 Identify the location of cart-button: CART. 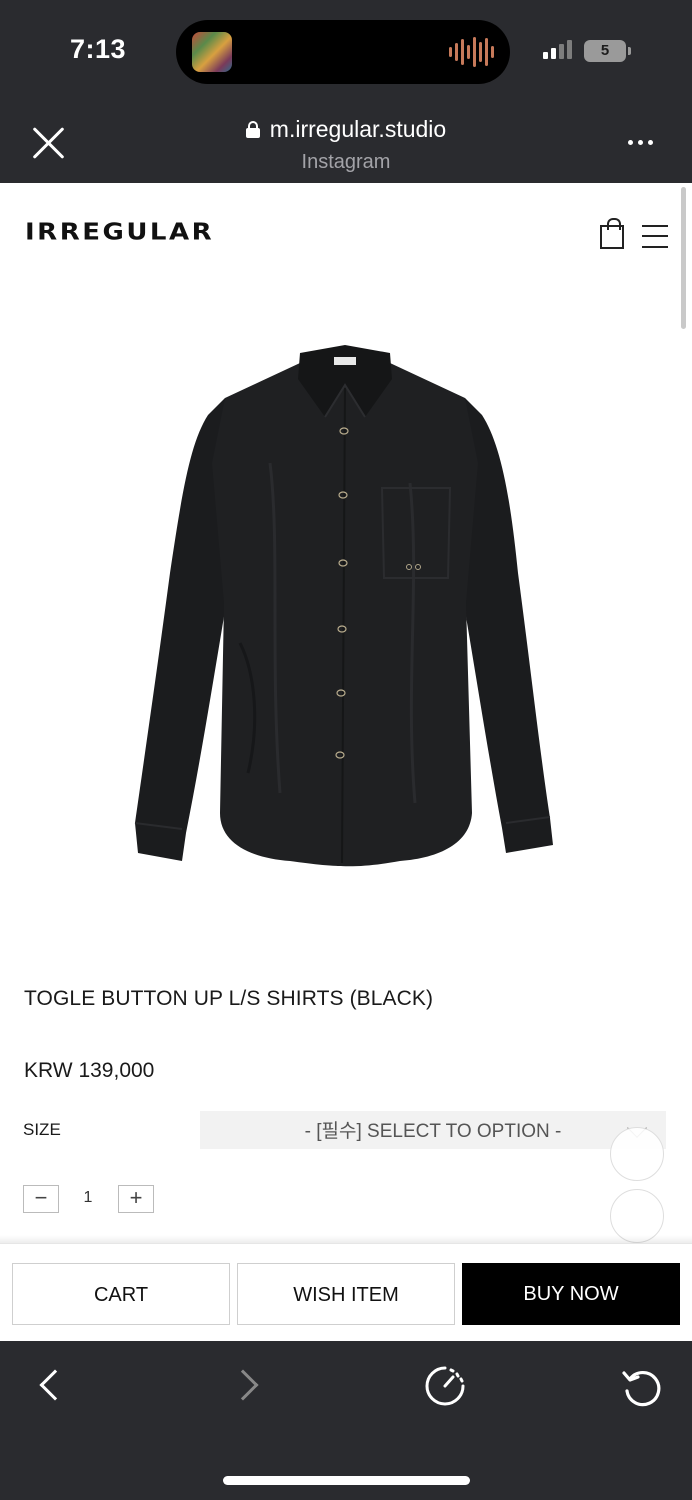
(121, 1294).